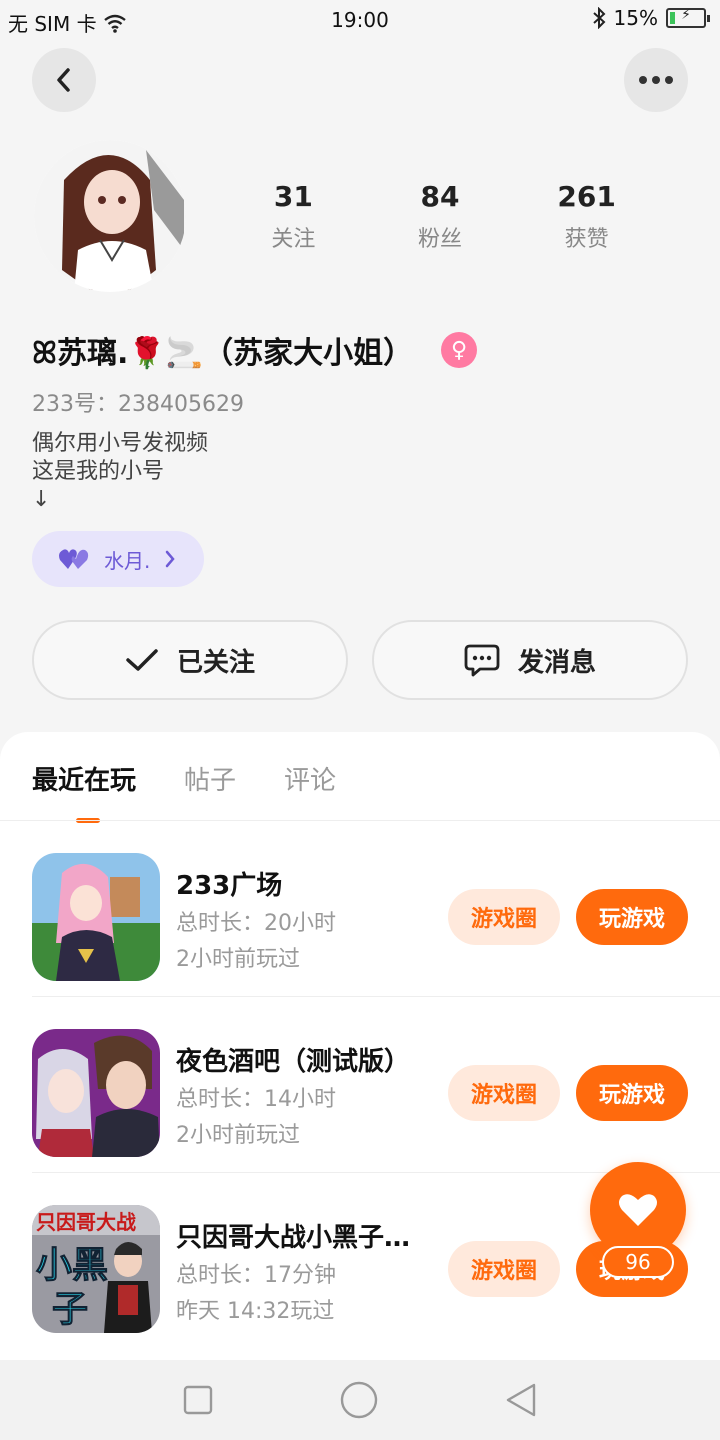  What do you see at coordinates (293, 196) in the screenshot?
I see `stat-value: 31` at bounding box center [293, 196].